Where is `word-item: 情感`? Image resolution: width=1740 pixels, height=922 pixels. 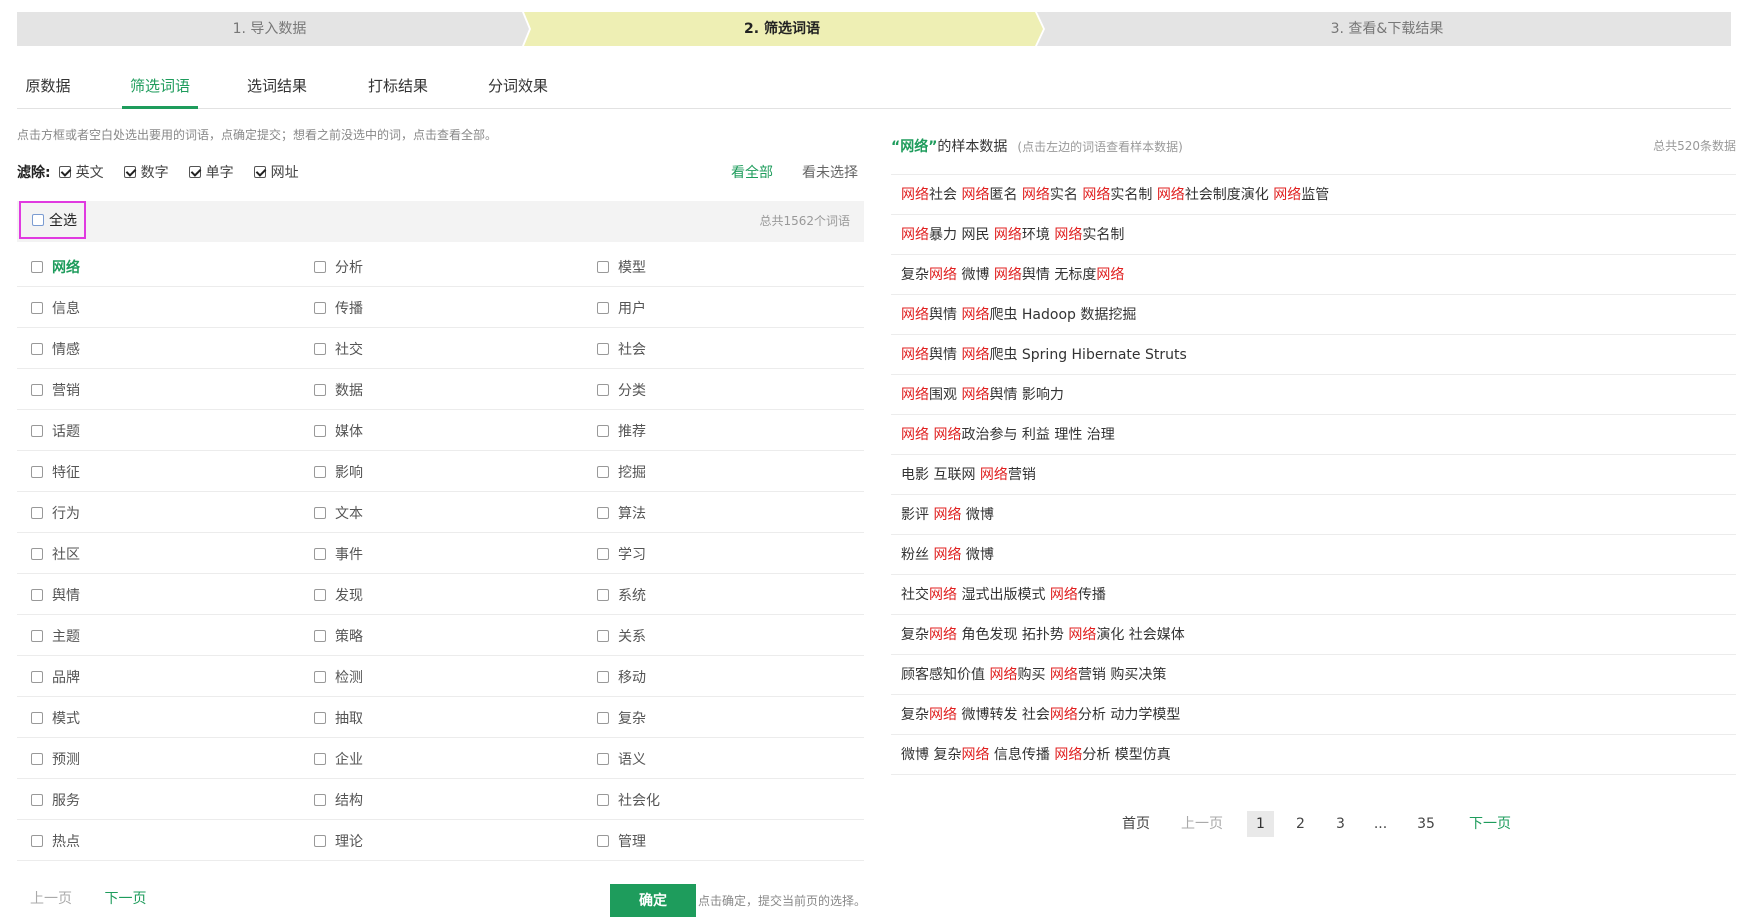
word-item: 情感 is located at coordinates (55, 348).